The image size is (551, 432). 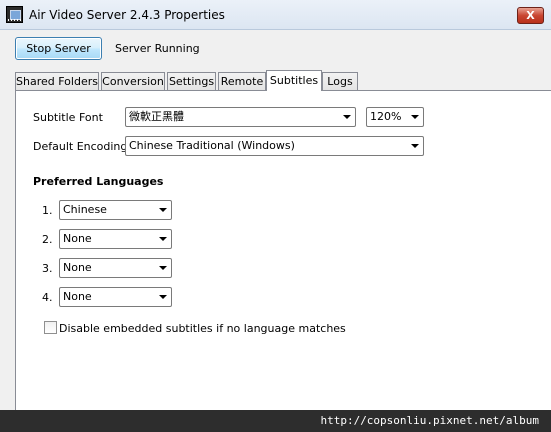 I want to click on subtitle-size-value: 120%, so click(x=386, y=116).